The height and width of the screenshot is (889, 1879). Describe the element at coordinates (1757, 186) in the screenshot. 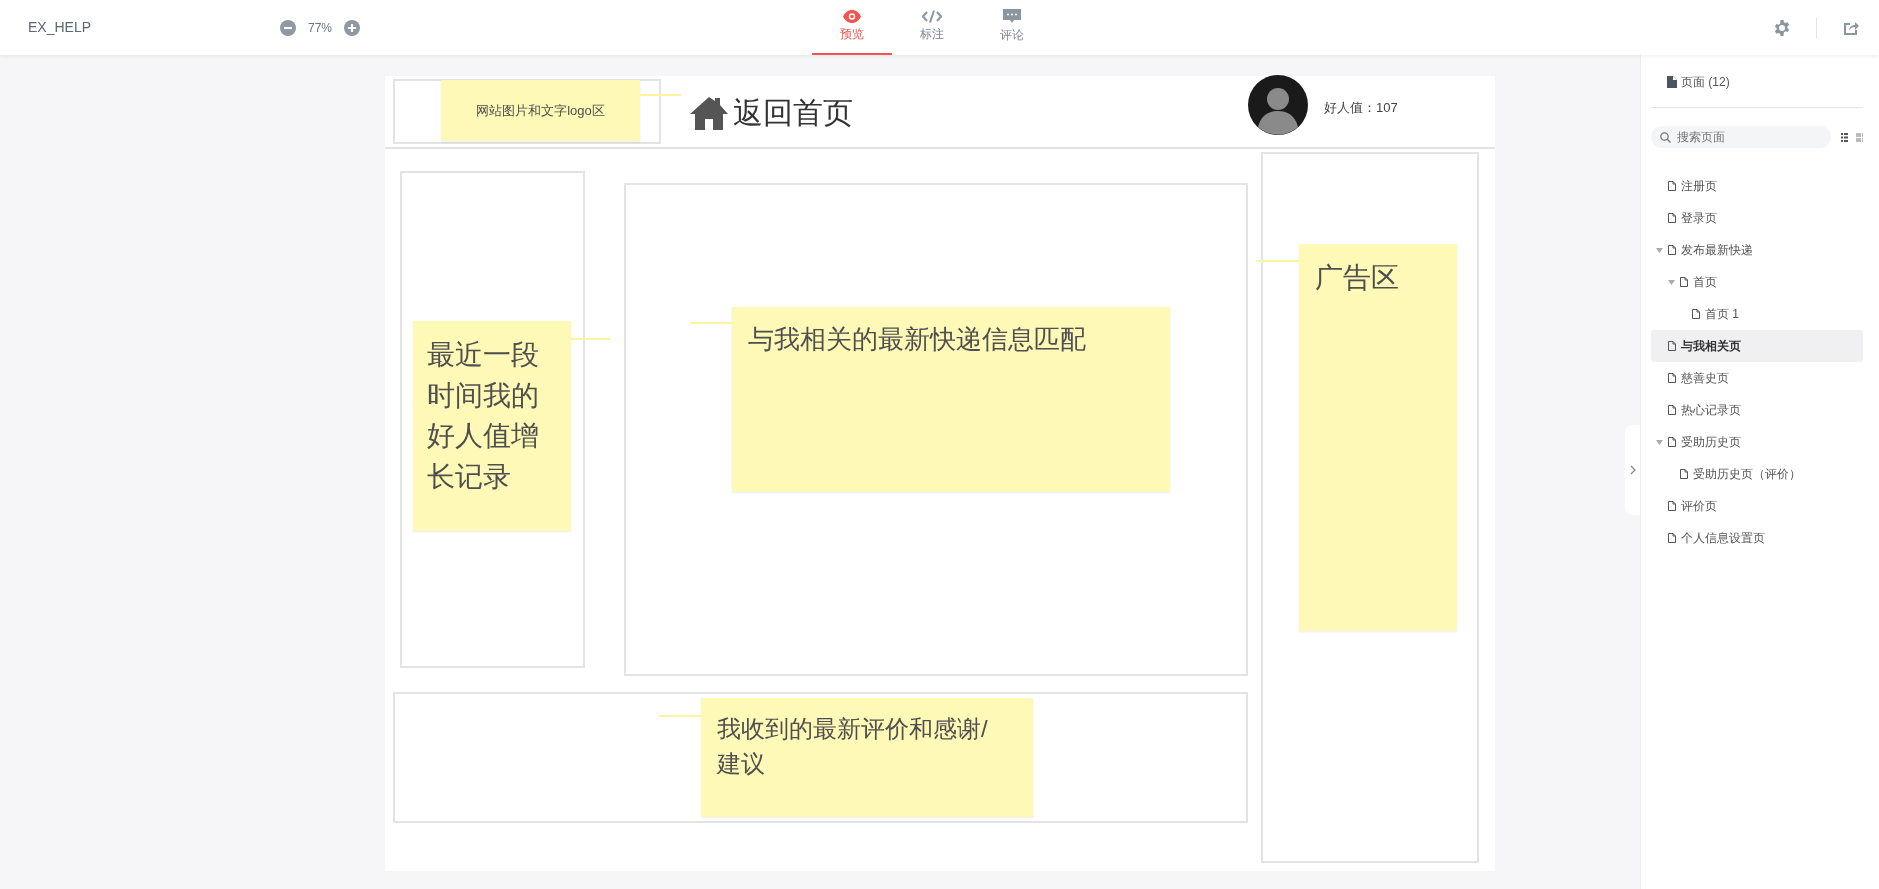

I see `page-item: 注册页` at that location.